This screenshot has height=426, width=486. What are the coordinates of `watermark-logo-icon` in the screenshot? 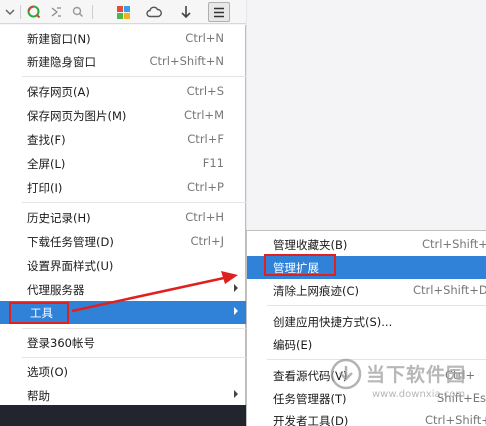 It's located at (346, 374).